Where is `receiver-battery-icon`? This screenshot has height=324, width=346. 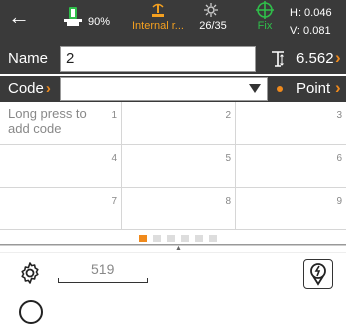 receiver-battery-icon is located at coordinates (73, 16).